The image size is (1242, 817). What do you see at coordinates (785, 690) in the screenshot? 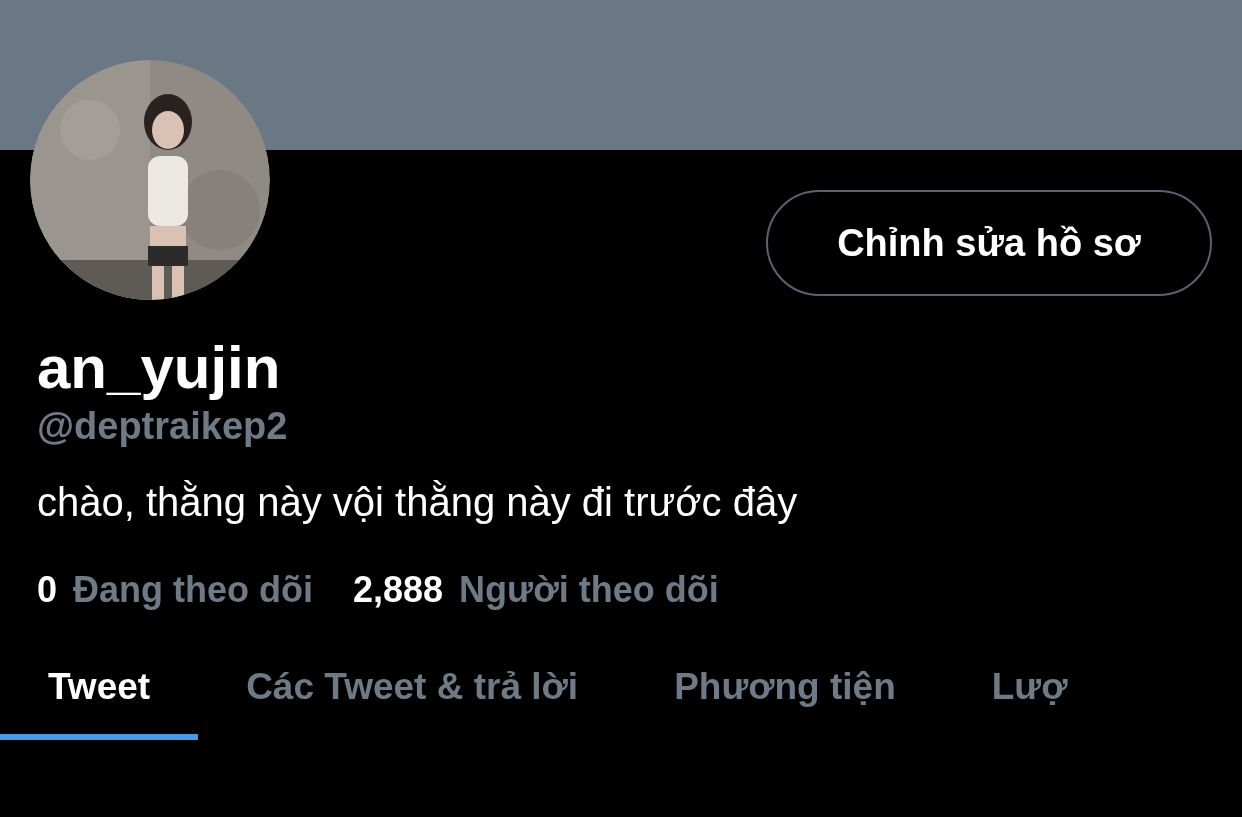
I see `profile-tab: Phương tiện` at bounding box center [785, 690].